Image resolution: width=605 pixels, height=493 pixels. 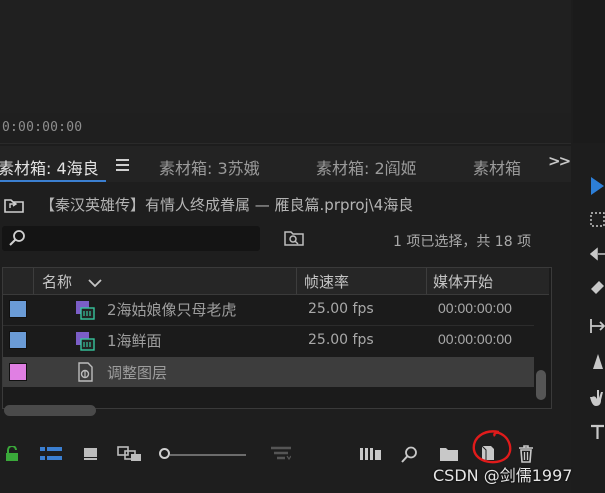 I want to click on track-select-tool-icon, so click(x=597, y=219).